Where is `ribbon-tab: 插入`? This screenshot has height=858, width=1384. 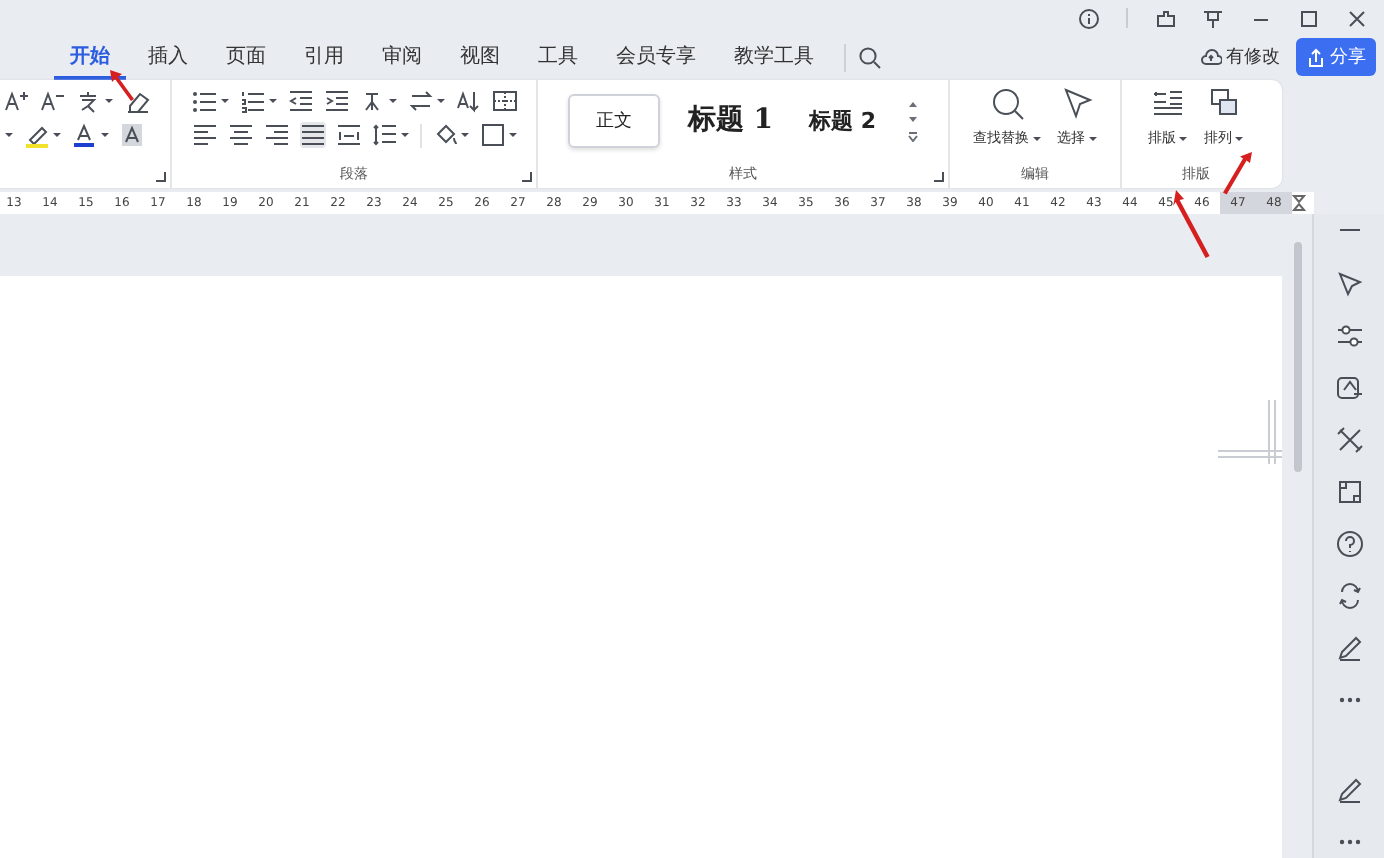
ribbon-tab: 插入 is located at coordinates (168, 58).